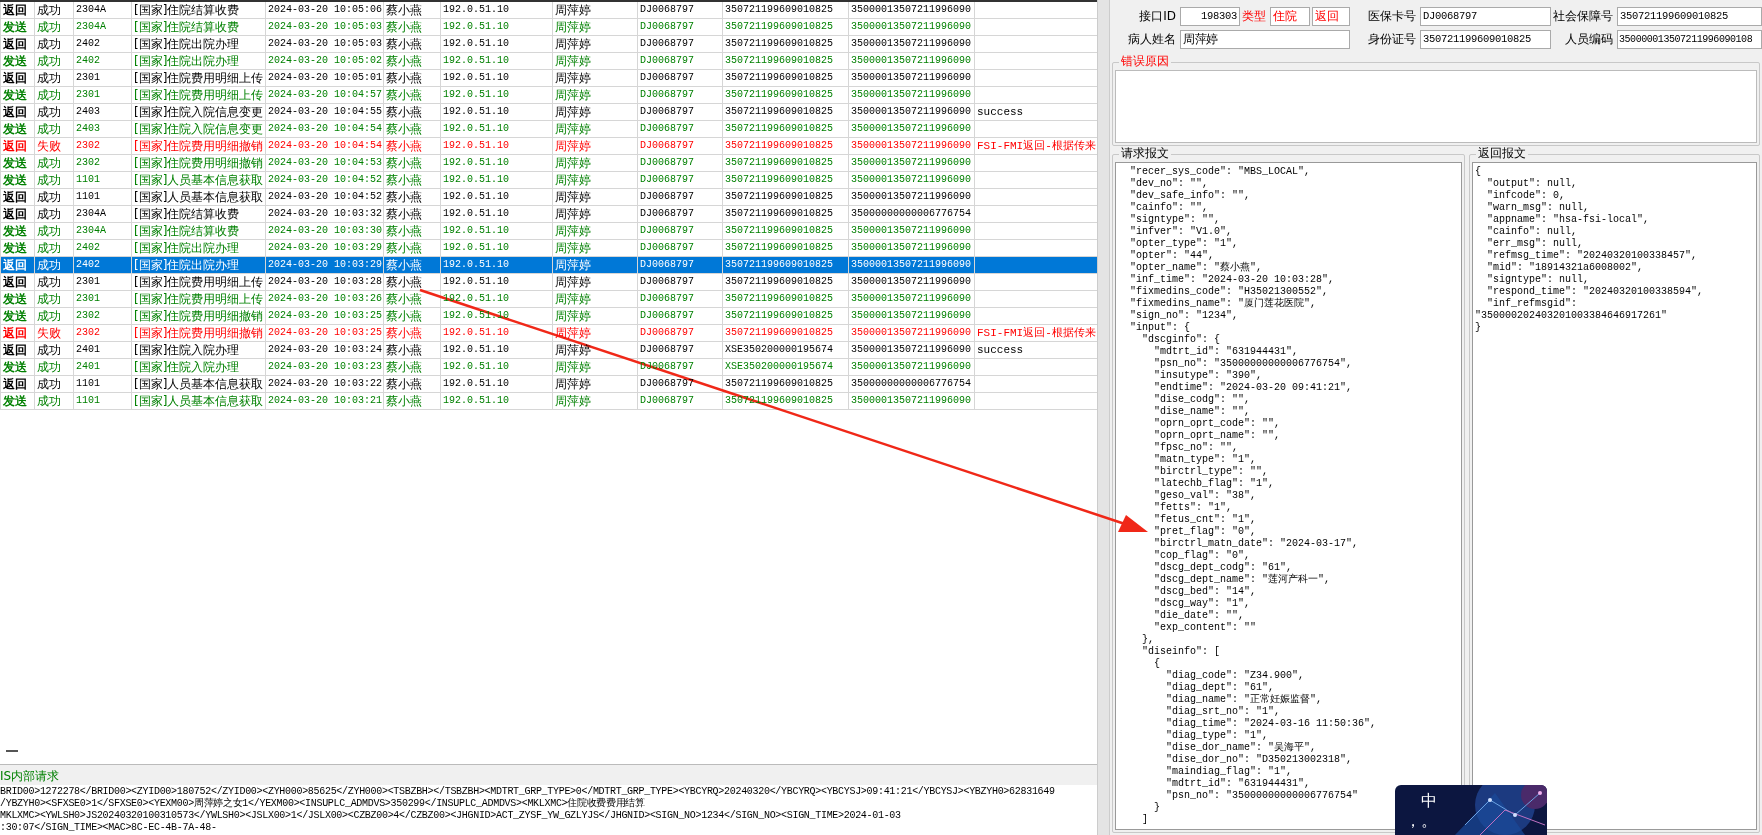 Image resolution: width=1762 pixels, height=835 pixels. What do you see at coordinates (1235, 676) in the screenshot?
I see `json-line: "diag_code": "Z34.900",` at bounding box center [1235, 676].